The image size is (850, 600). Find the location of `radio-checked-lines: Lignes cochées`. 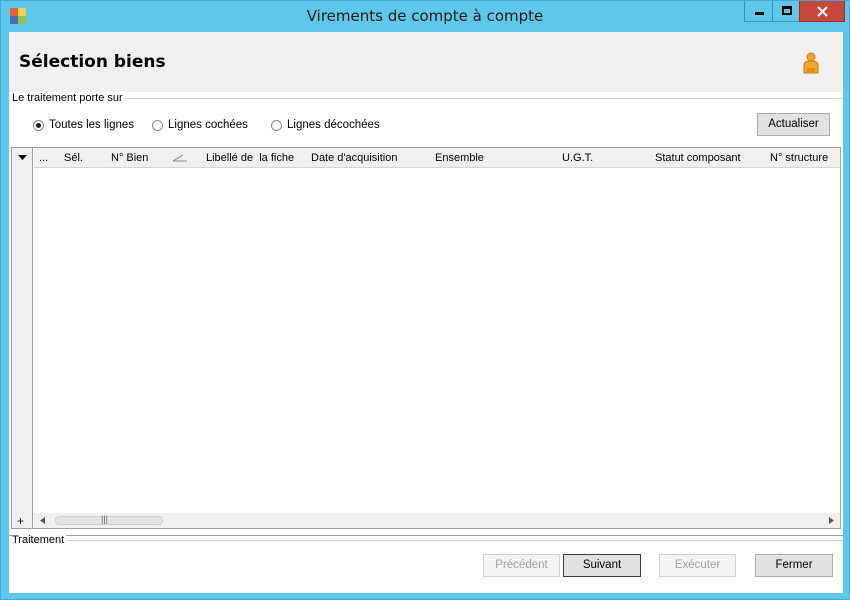

radio-checked-lines: Lignes cochées is located at coordinates (200, 125).